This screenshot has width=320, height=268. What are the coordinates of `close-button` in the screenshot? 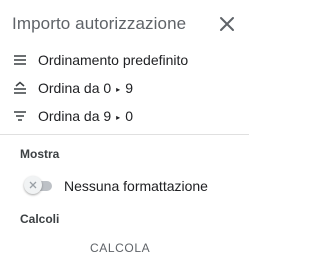 It's located at (227, 24).